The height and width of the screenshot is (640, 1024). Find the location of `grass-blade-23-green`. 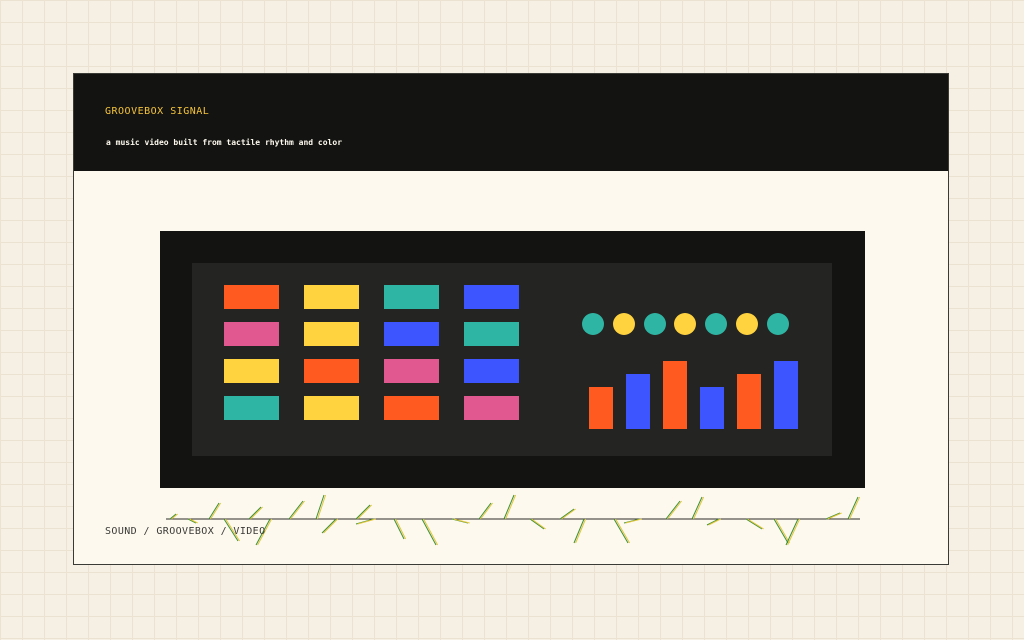

grass-blade-23-green is located at coordinates (697, 508).